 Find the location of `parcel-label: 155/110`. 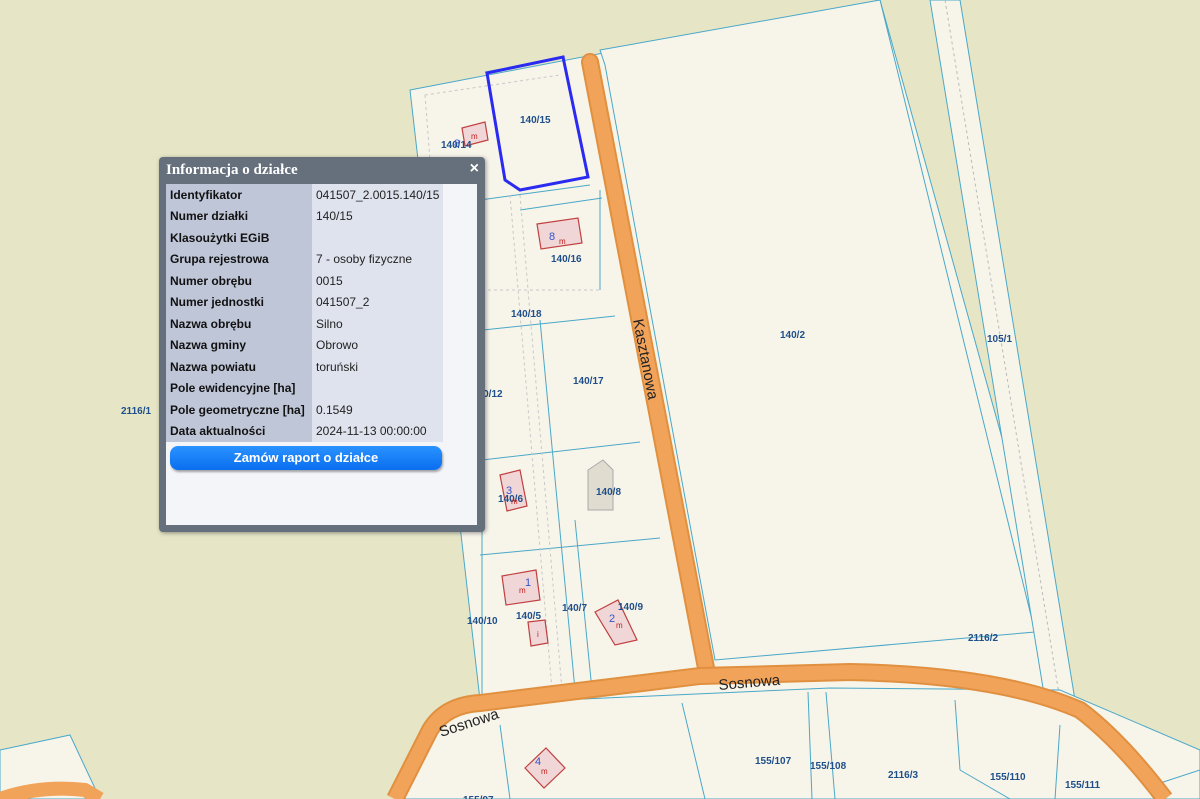

parcel-label: 155/110 is located at coordinates (1008, 777).